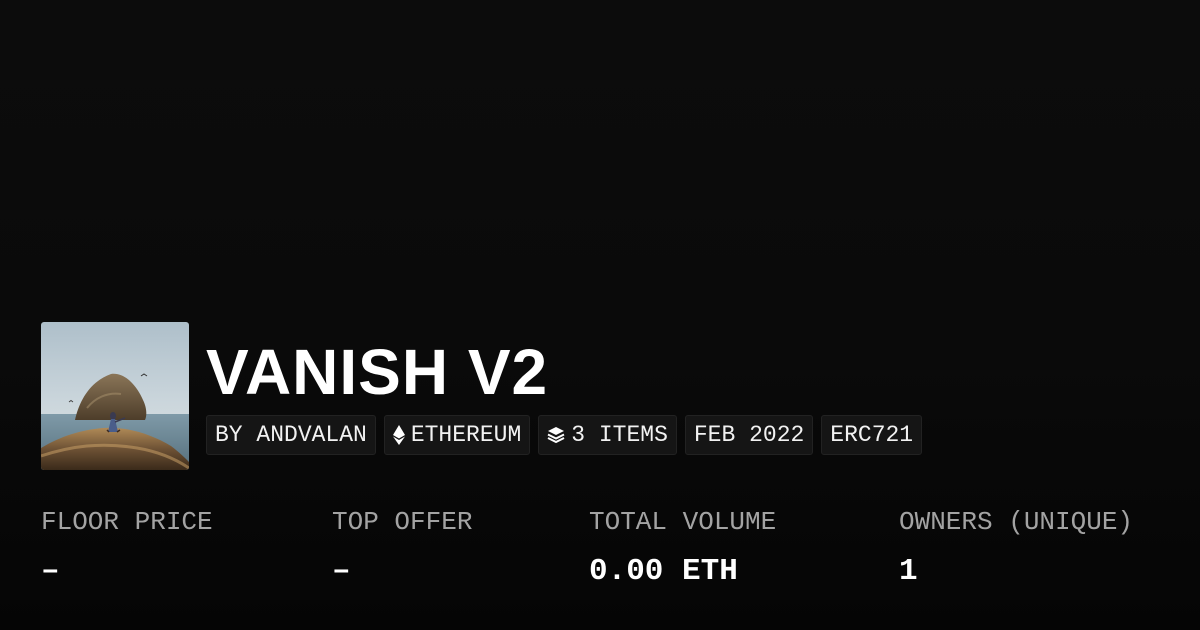  I want to click on ethereum-icon, so click(398, 435).